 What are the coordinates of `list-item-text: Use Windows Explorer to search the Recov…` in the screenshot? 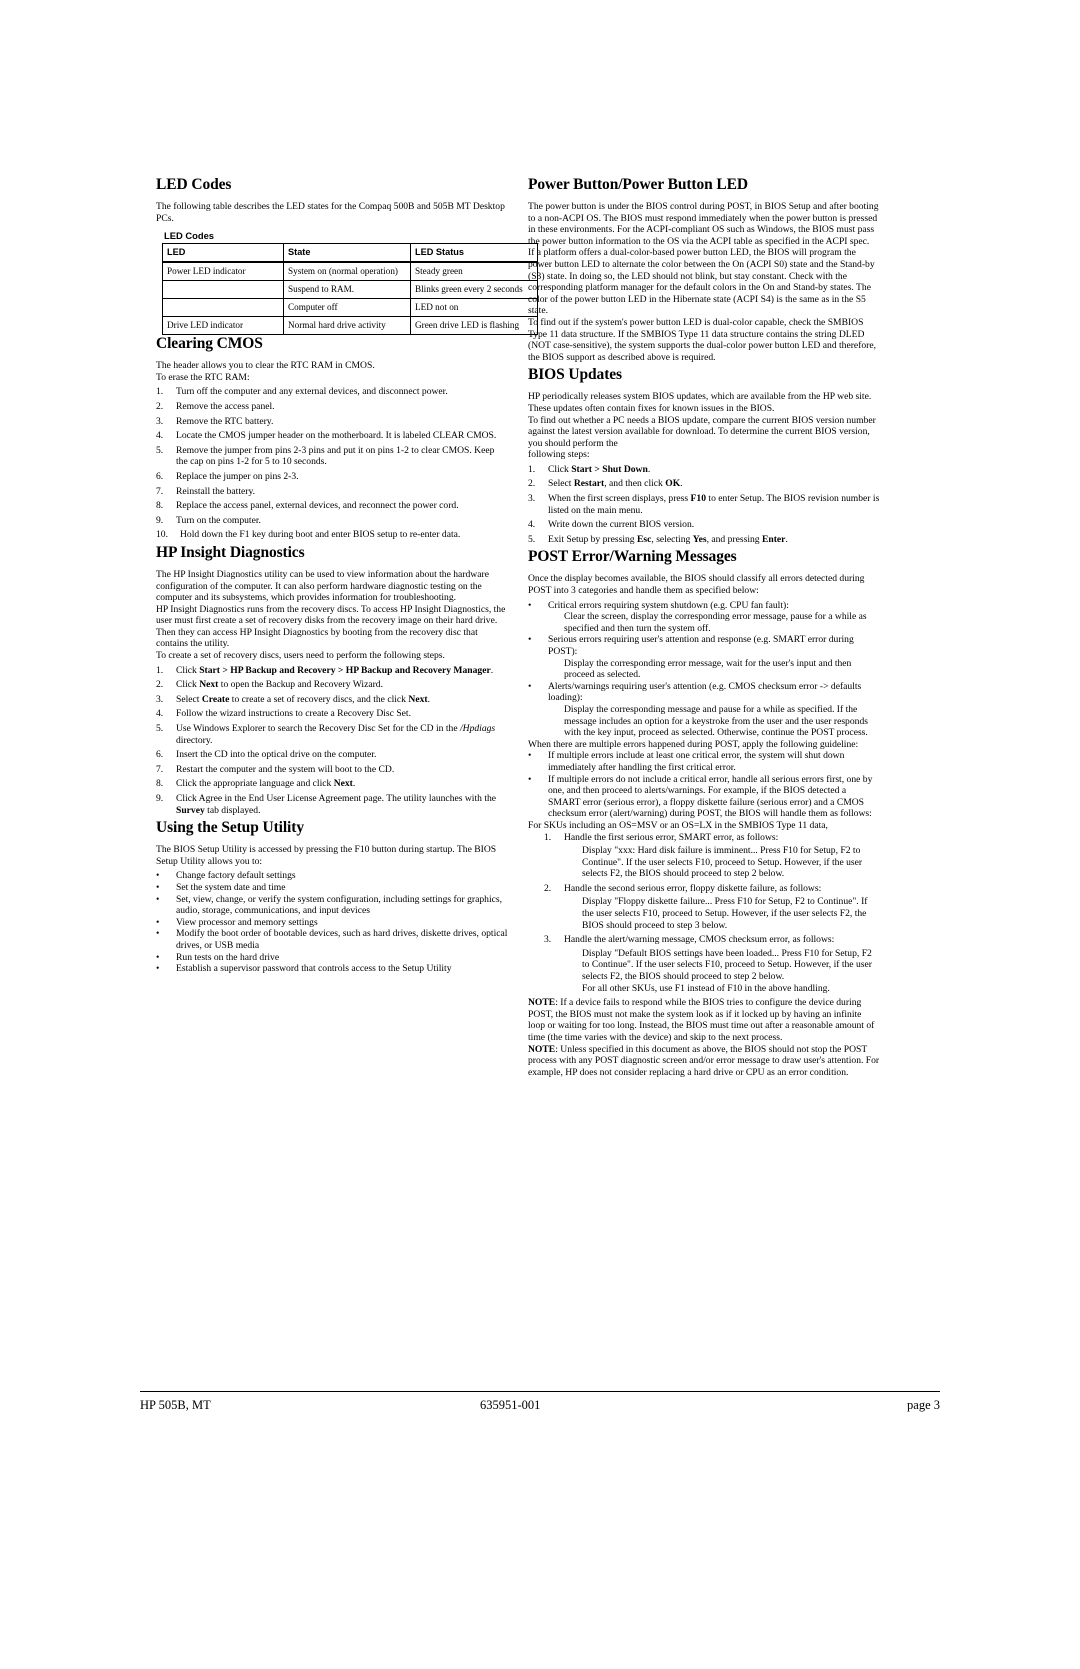 It's located at (336, 734).